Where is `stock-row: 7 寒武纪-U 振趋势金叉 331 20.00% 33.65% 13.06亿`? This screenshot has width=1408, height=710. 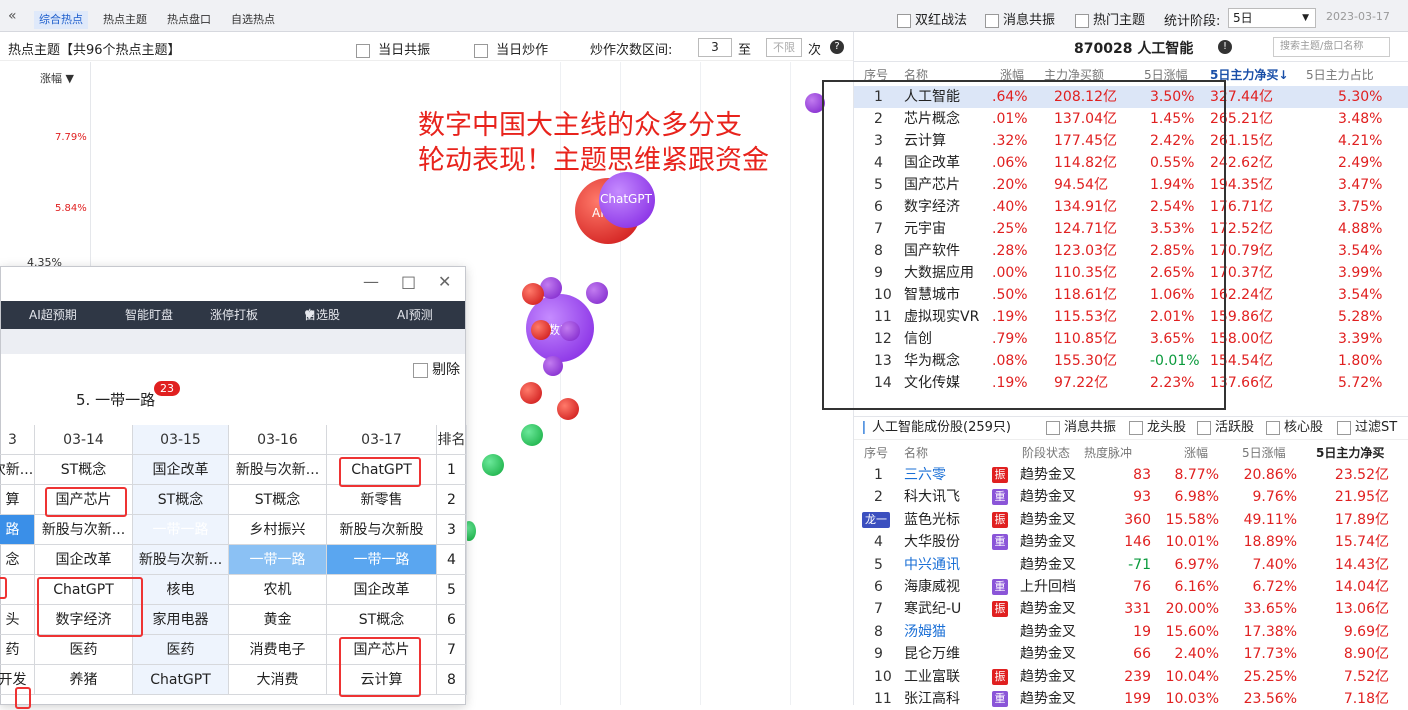 stock-row: 7 寒武纪-U 振趋势金叉 331 20.00% 33.65% 13.06亿 is located at coordinates (1131, 609).